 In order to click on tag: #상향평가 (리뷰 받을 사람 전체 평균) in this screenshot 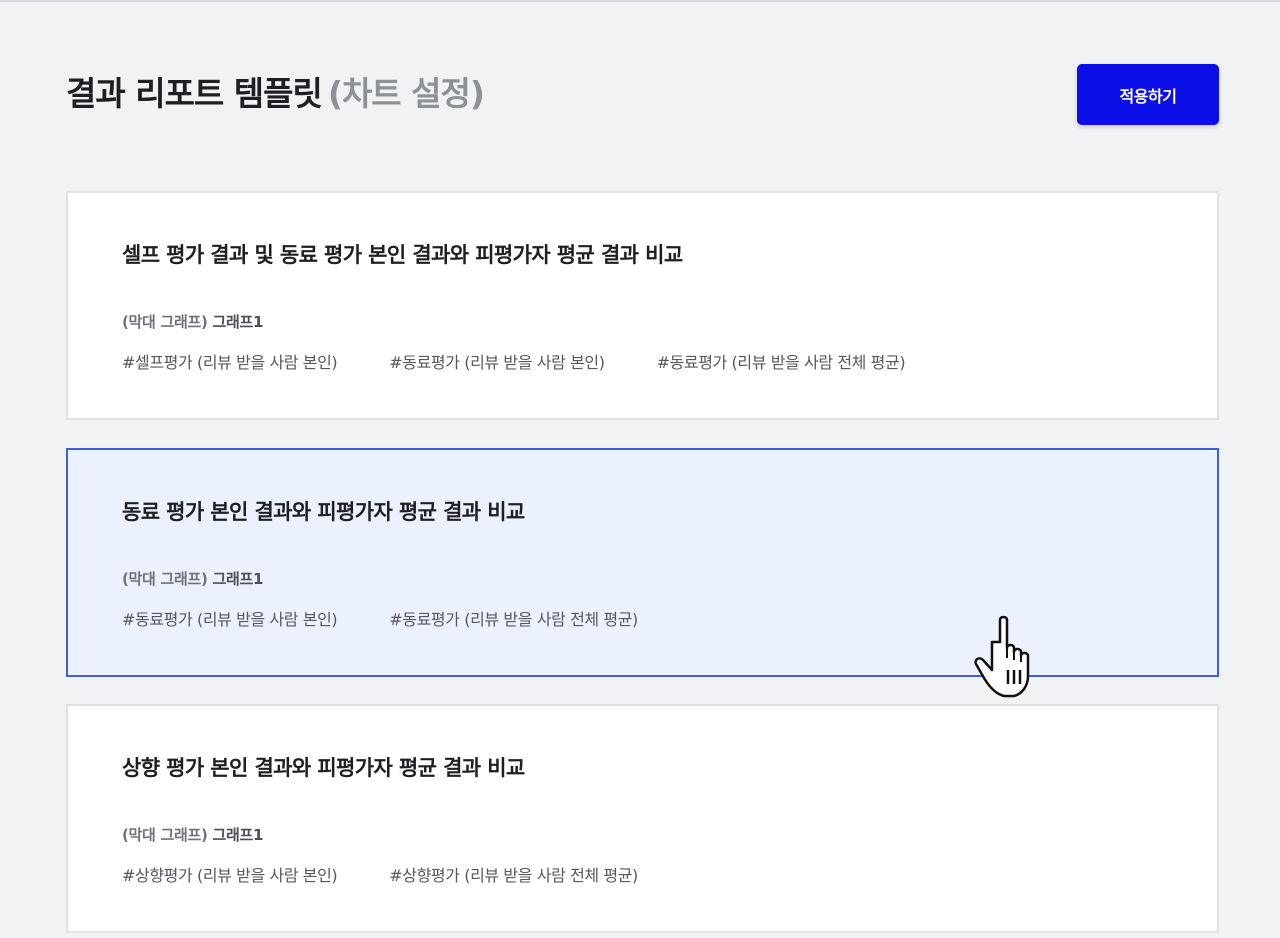, I will do `click(513, 875)`.